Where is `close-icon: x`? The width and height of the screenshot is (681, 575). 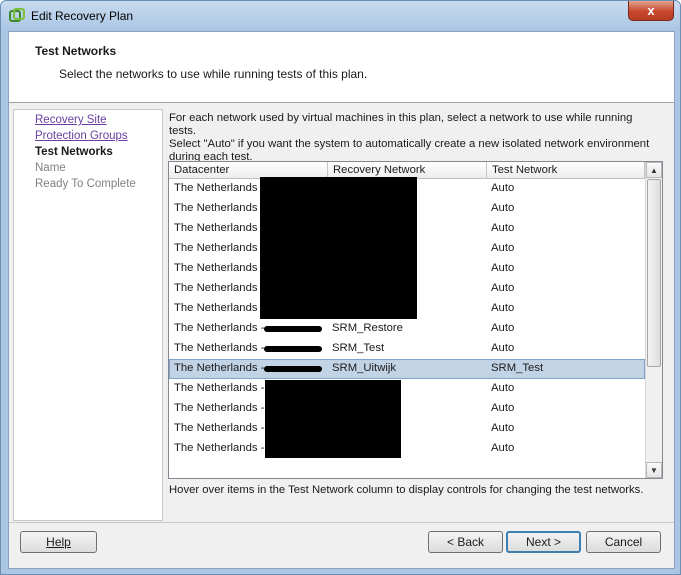
close-icon: x is located at coordinates (651, 10).